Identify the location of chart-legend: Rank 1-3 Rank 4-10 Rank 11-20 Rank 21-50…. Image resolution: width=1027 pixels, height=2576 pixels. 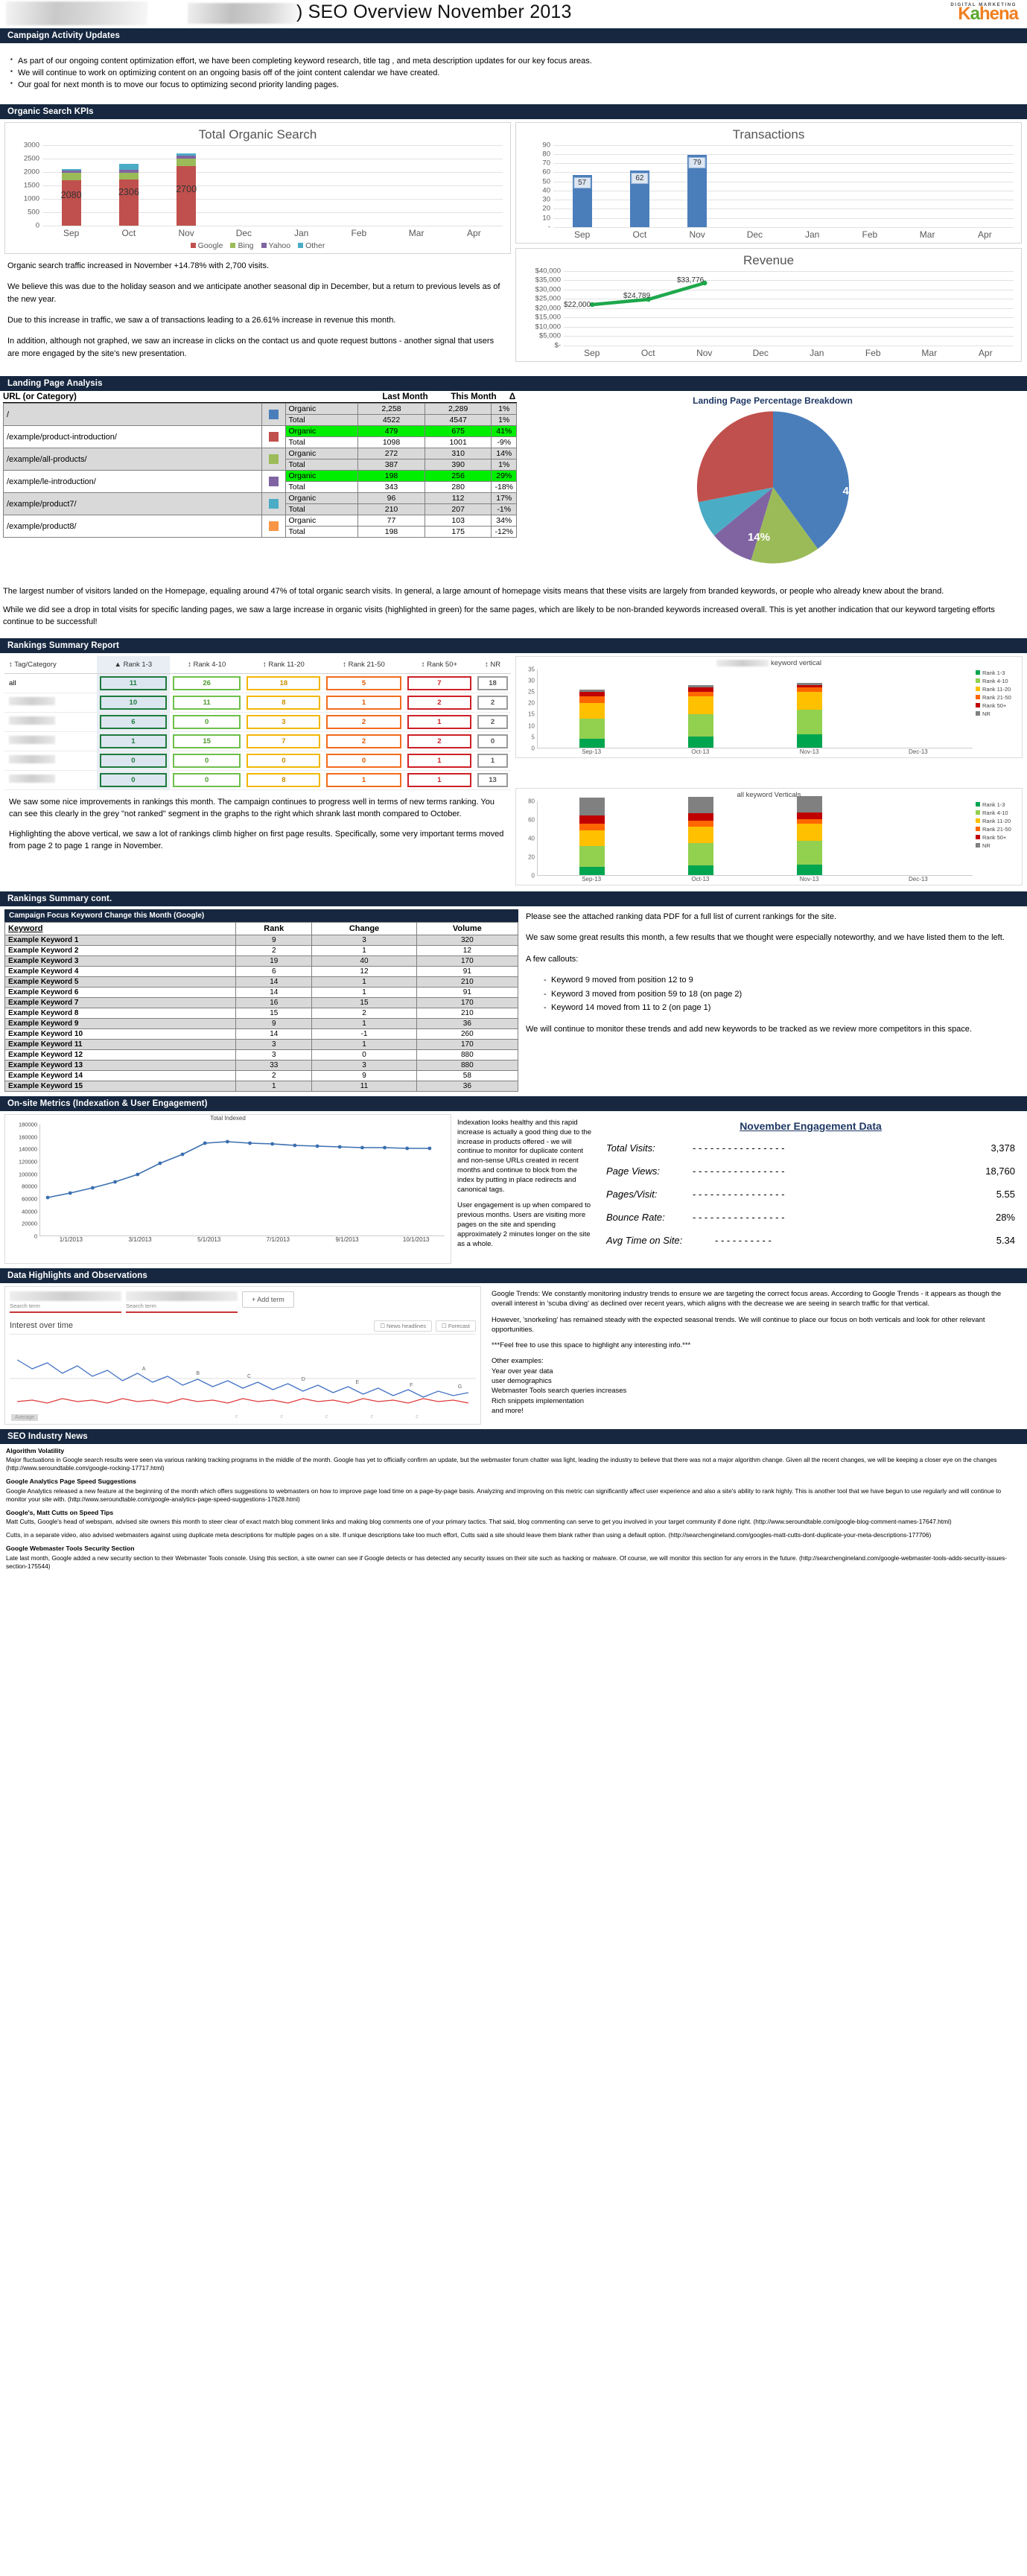
(996, 709).